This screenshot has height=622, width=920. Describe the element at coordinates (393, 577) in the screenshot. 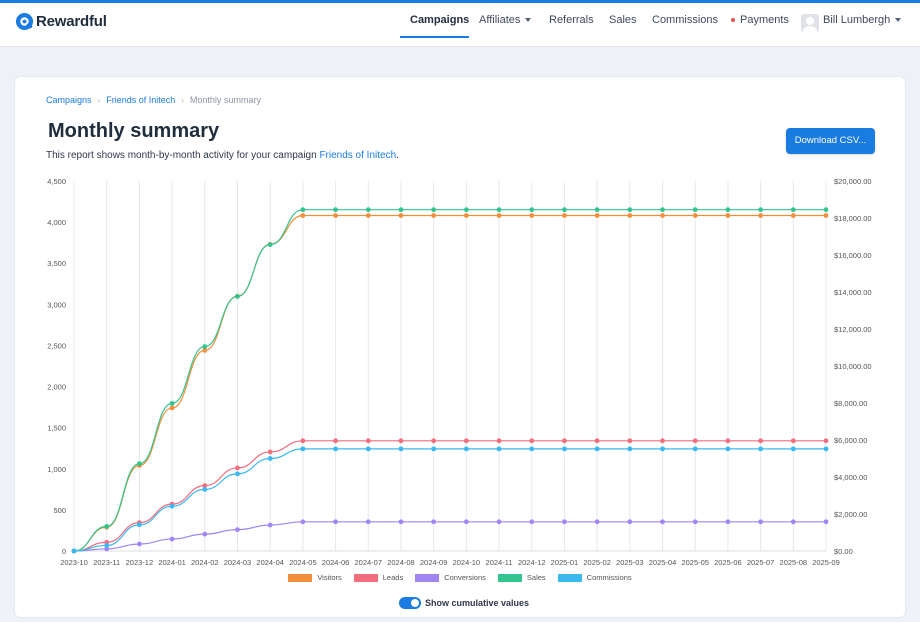

I see `legend-label: Leads` at that location.